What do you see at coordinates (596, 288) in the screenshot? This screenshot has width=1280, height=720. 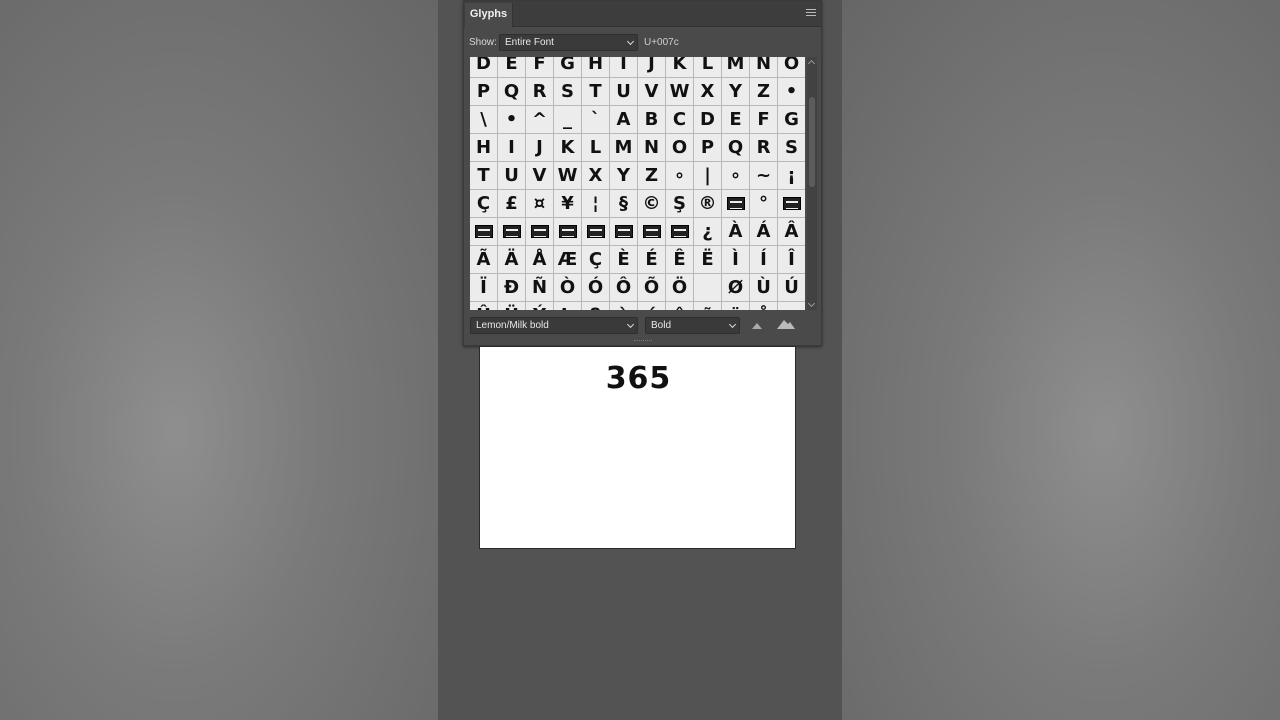 I see `glyph-cell: Ó` at bounding box center [596, 288].